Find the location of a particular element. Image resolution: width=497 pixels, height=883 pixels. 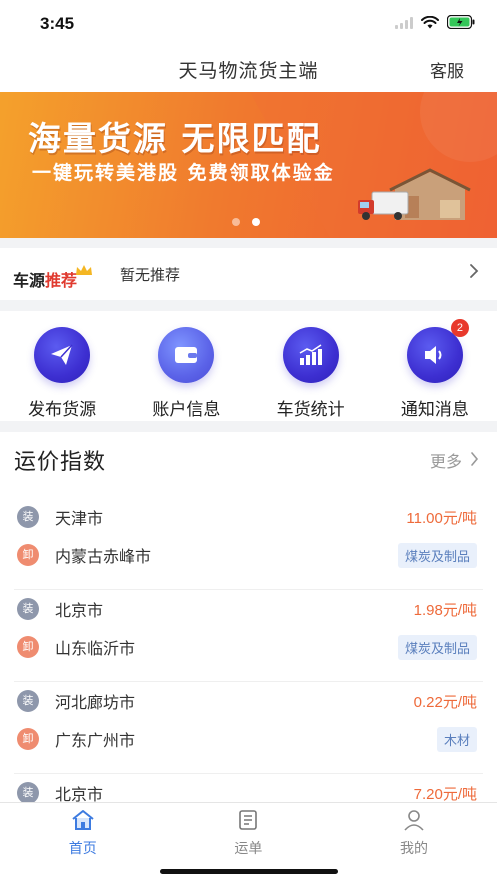

vehicle-recommendation-row: 车源推荐 暂无推荐 is located at coordinates (248, 274).